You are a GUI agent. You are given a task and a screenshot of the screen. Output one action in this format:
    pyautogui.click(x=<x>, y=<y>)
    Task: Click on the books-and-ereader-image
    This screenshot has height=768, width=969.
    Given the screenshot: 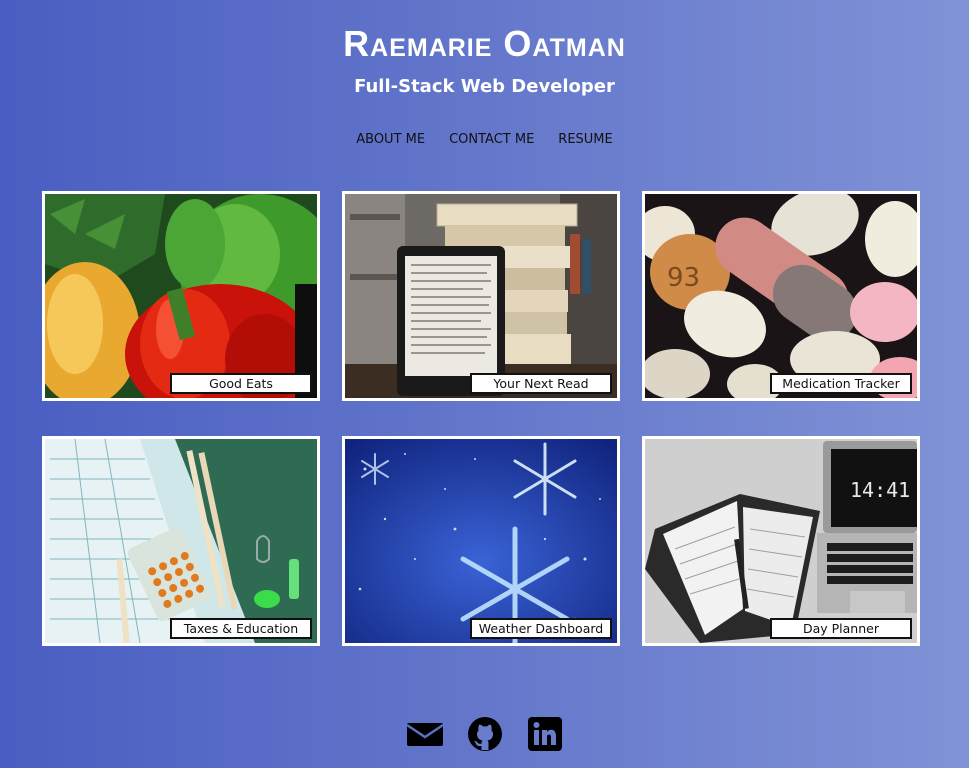 What is the action you would take?
    pyautogui.click(x=481, y=296)
    